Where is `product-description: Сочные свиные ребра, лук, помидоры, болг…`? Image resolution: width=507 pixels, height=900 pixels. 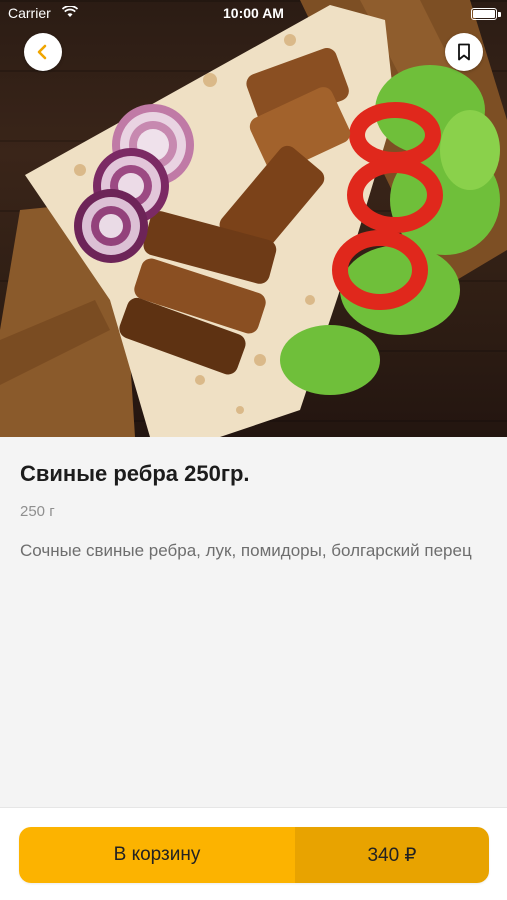
product-description: Сочные свиные ребра, лук, помидоры, болг… is located at coordinates (246, 550).